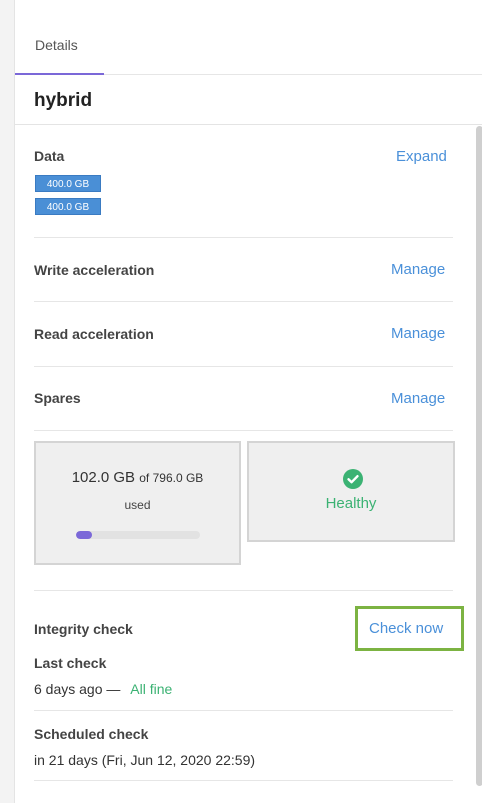 The height and width of the screenshot is (803, 482). I want to click on spares-label: Spares, so click(57, 398).